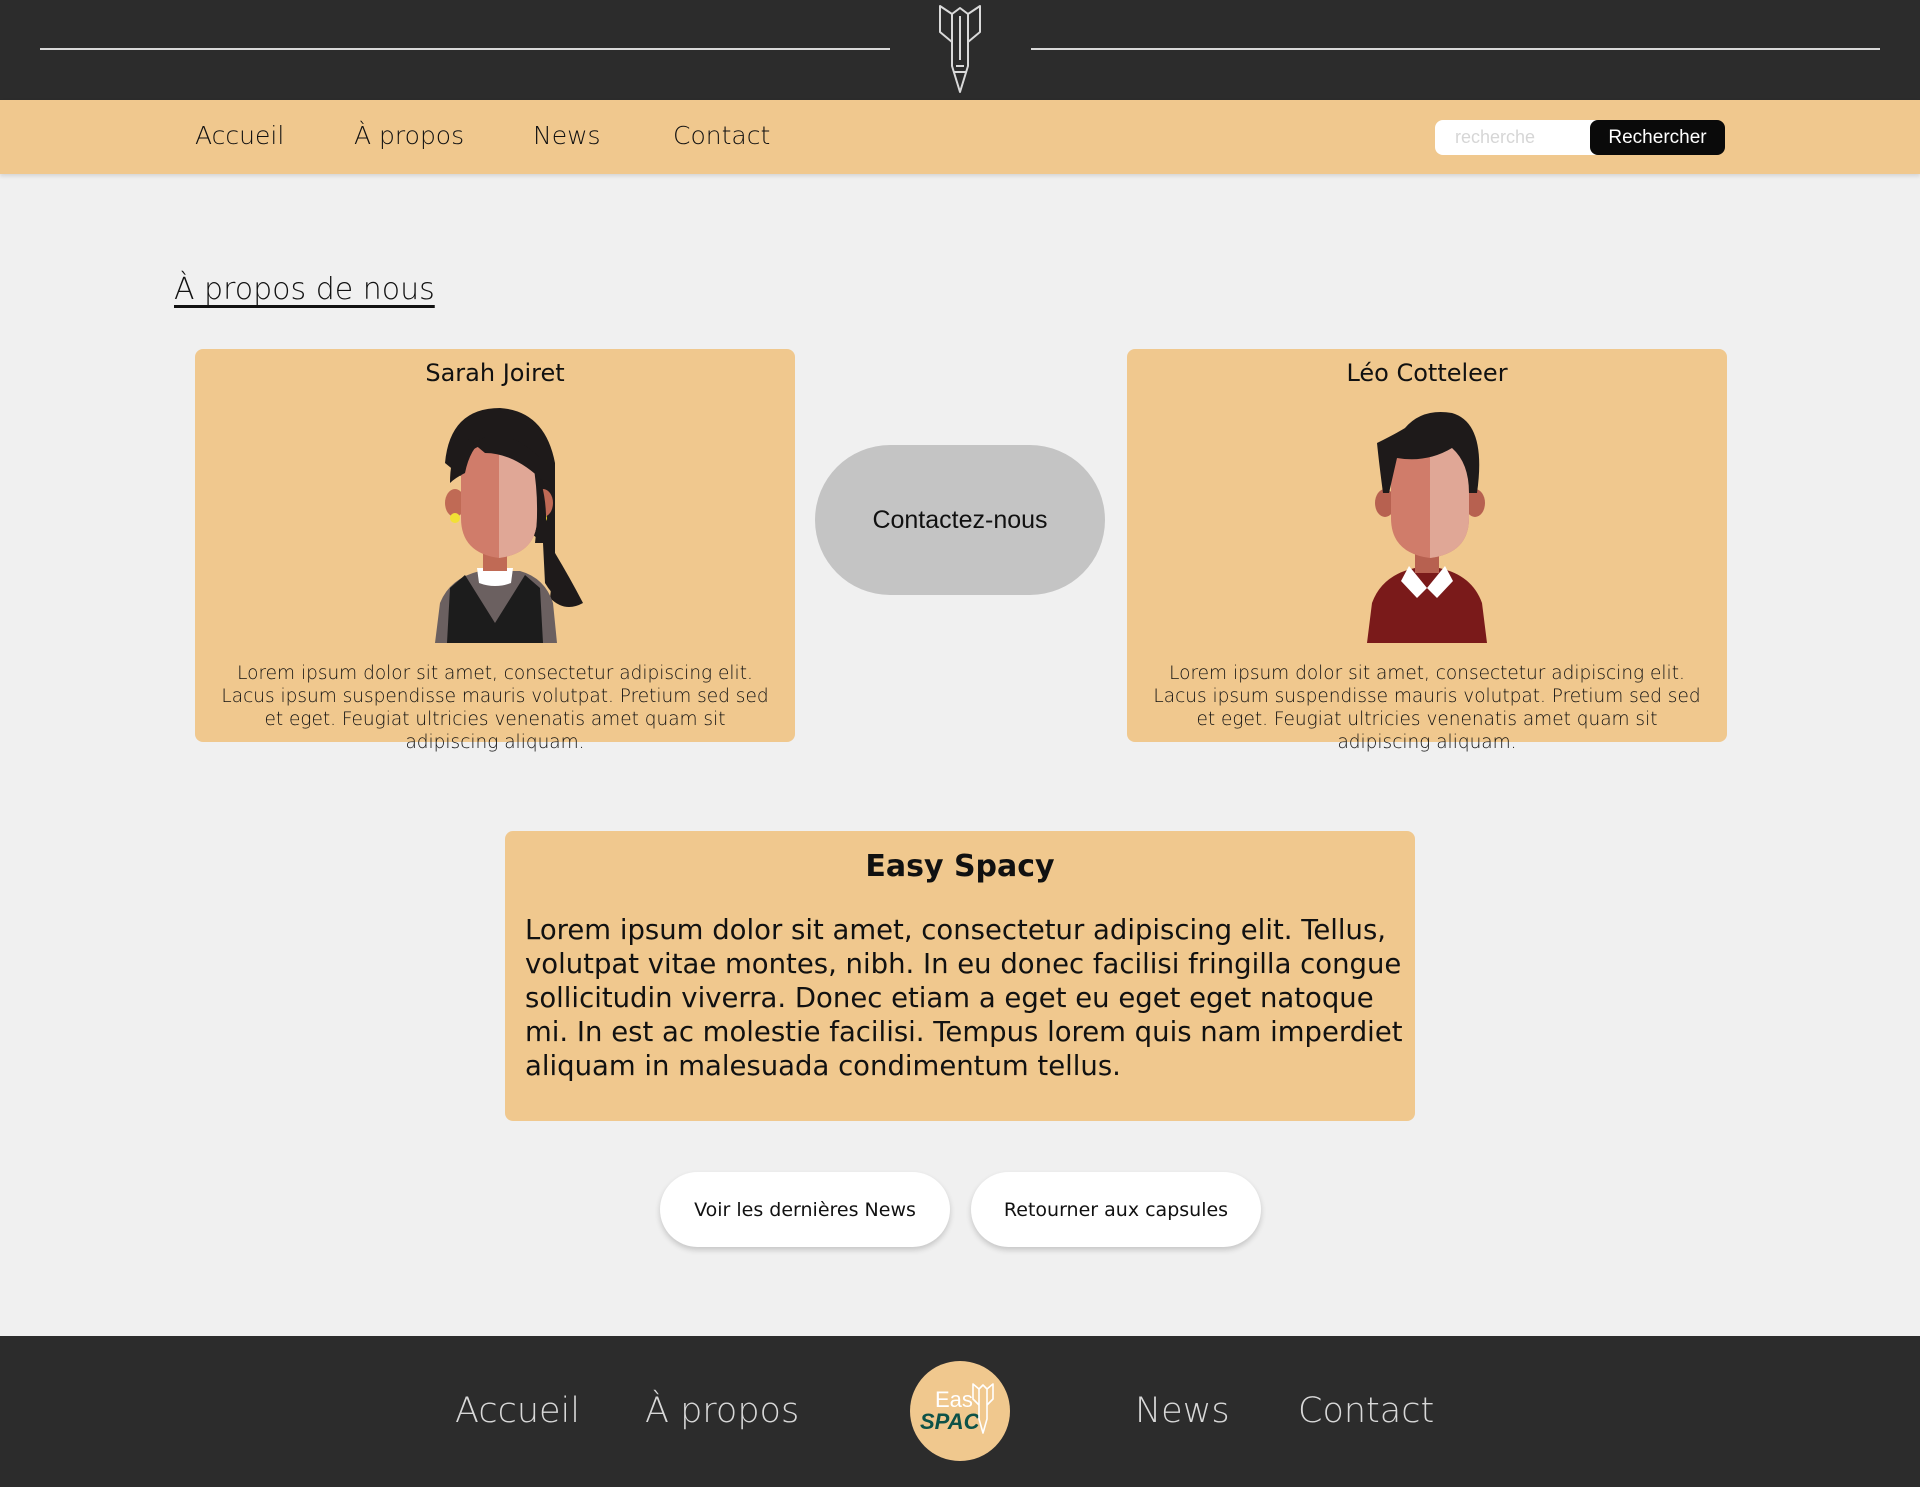 The width and height of the screenshot is (1920, 1487). I want to click on search-input, so click(1525, 137).